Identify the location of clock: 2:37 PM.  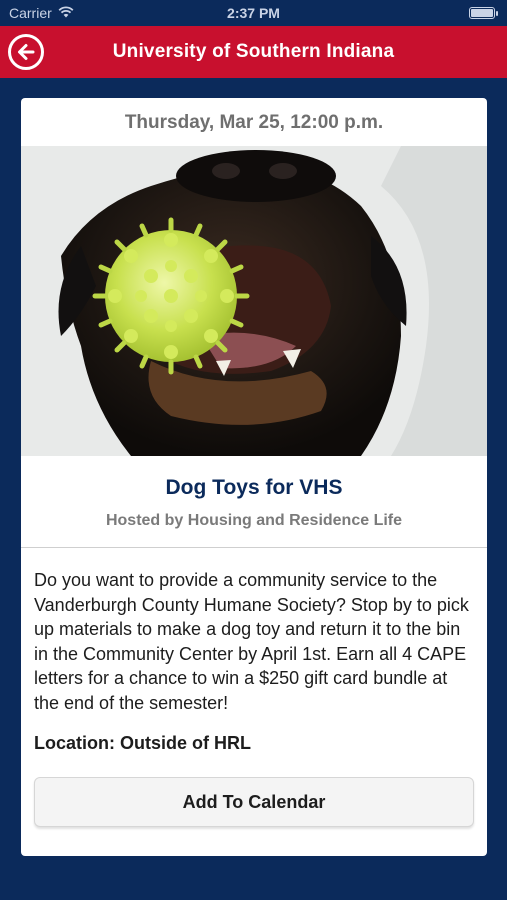
(253, 13).